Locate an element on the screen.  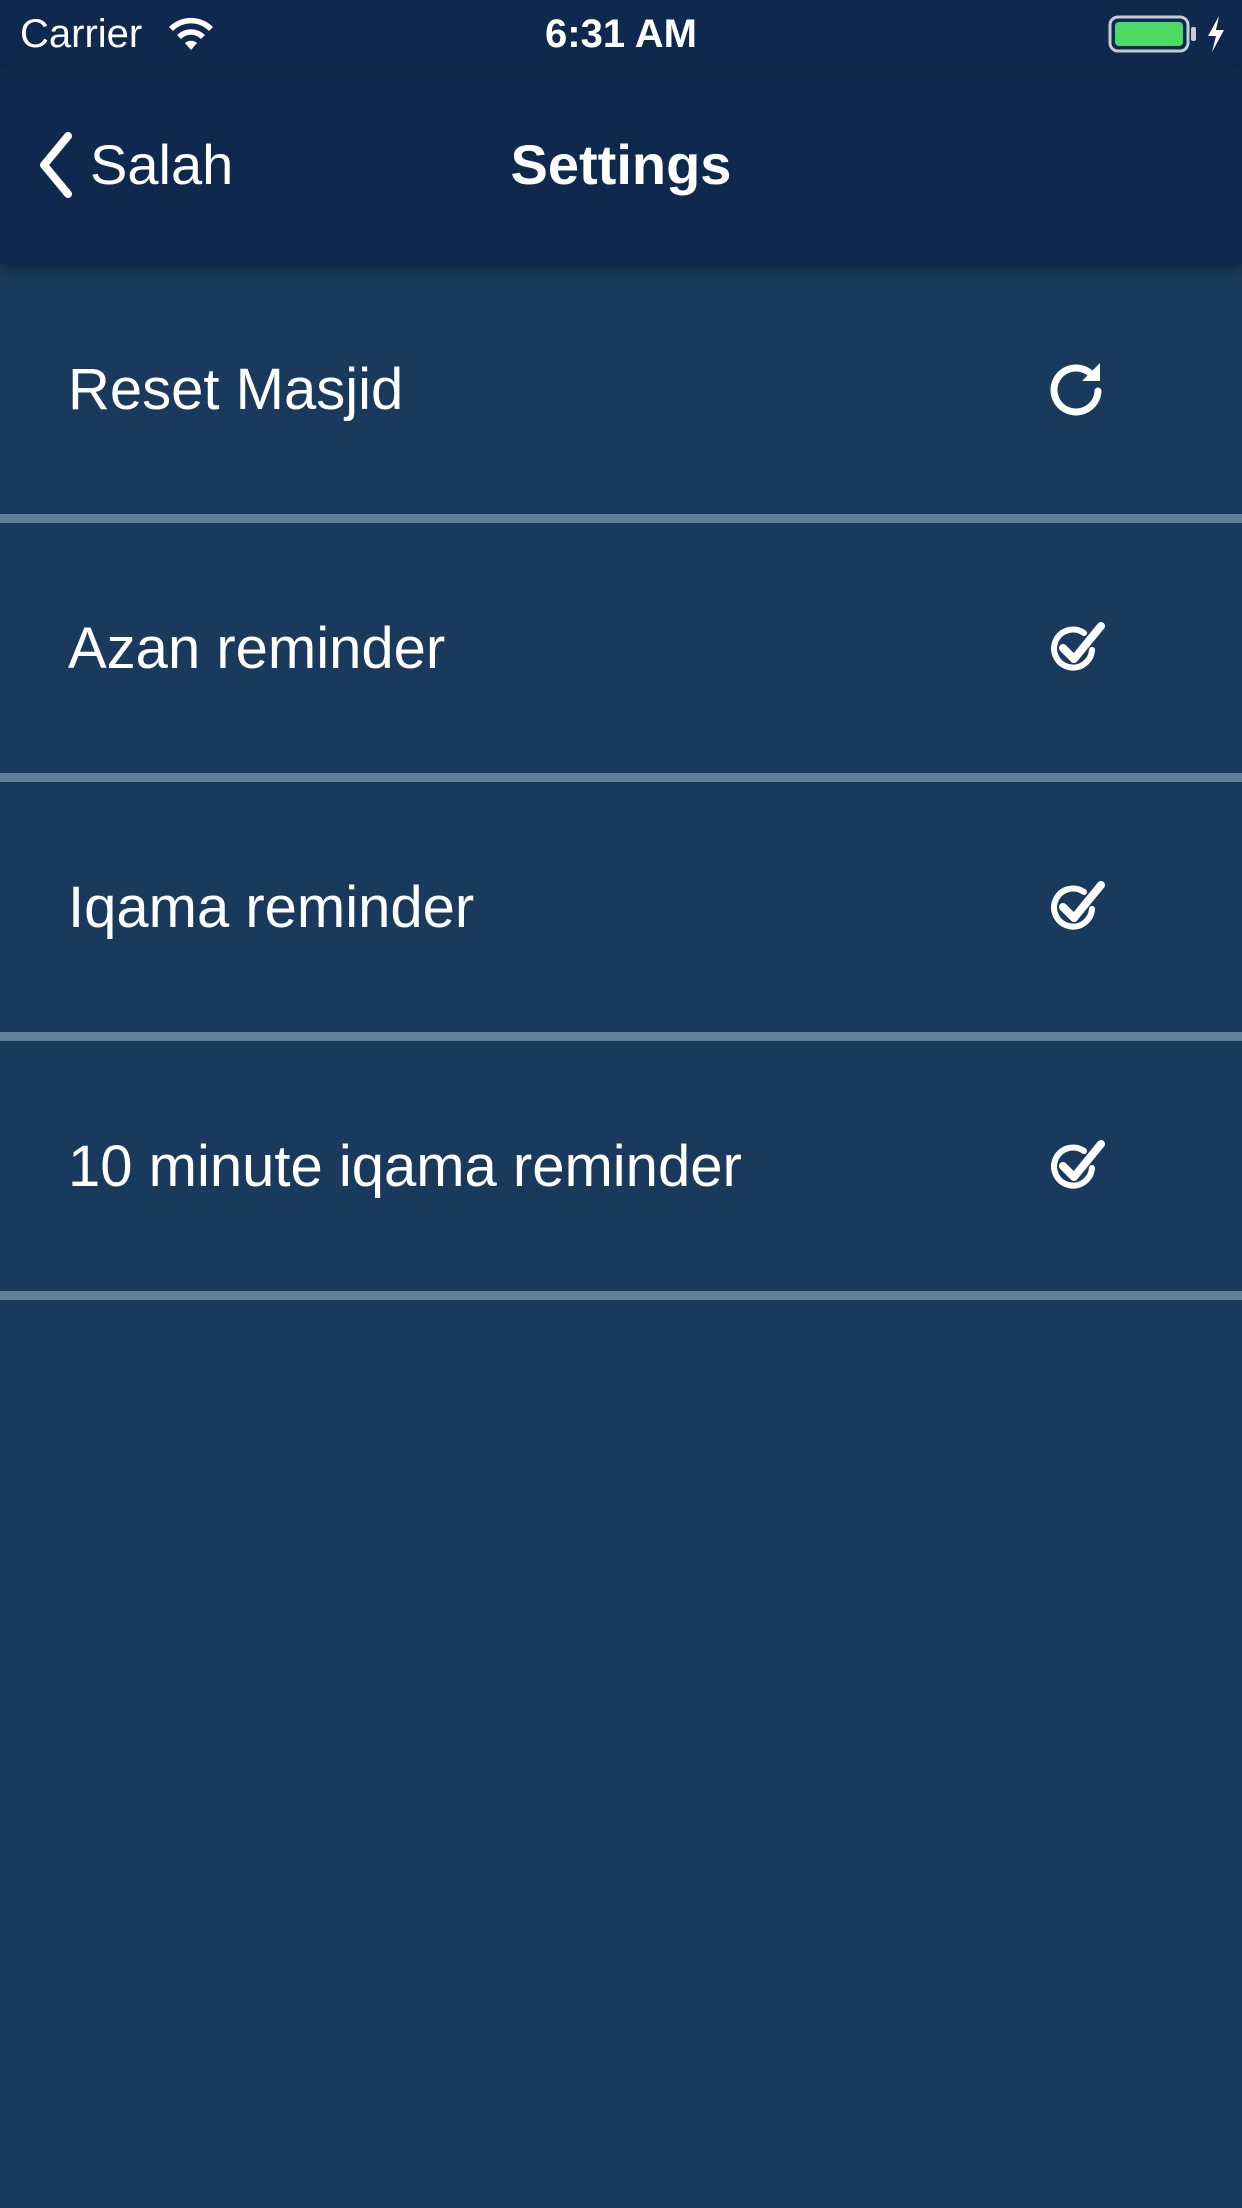
status-bar: Carrier 6:31 AM is located at coordinates (621, 33).